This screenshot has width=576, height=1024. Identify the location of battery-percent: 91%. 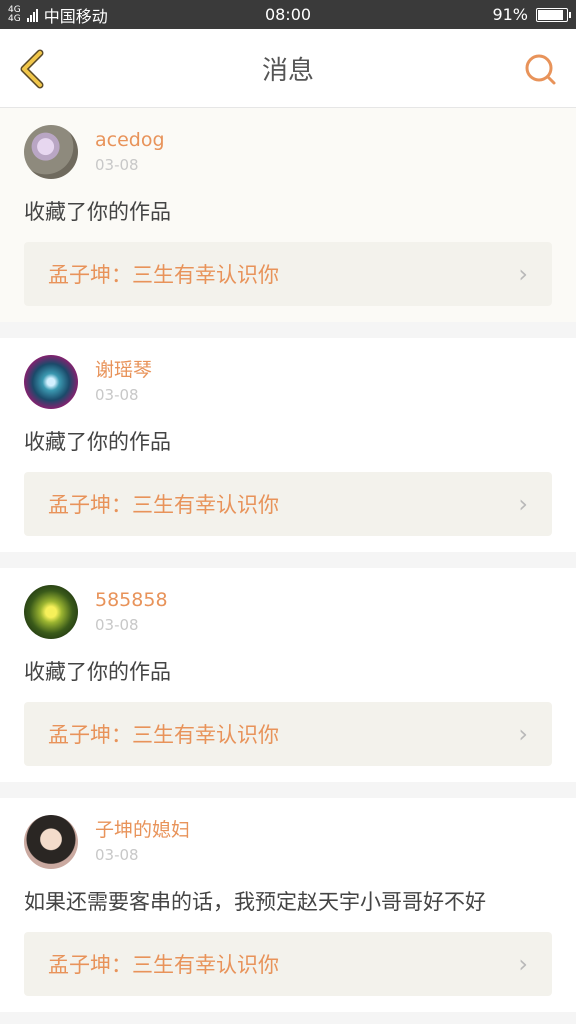
(510, 14).